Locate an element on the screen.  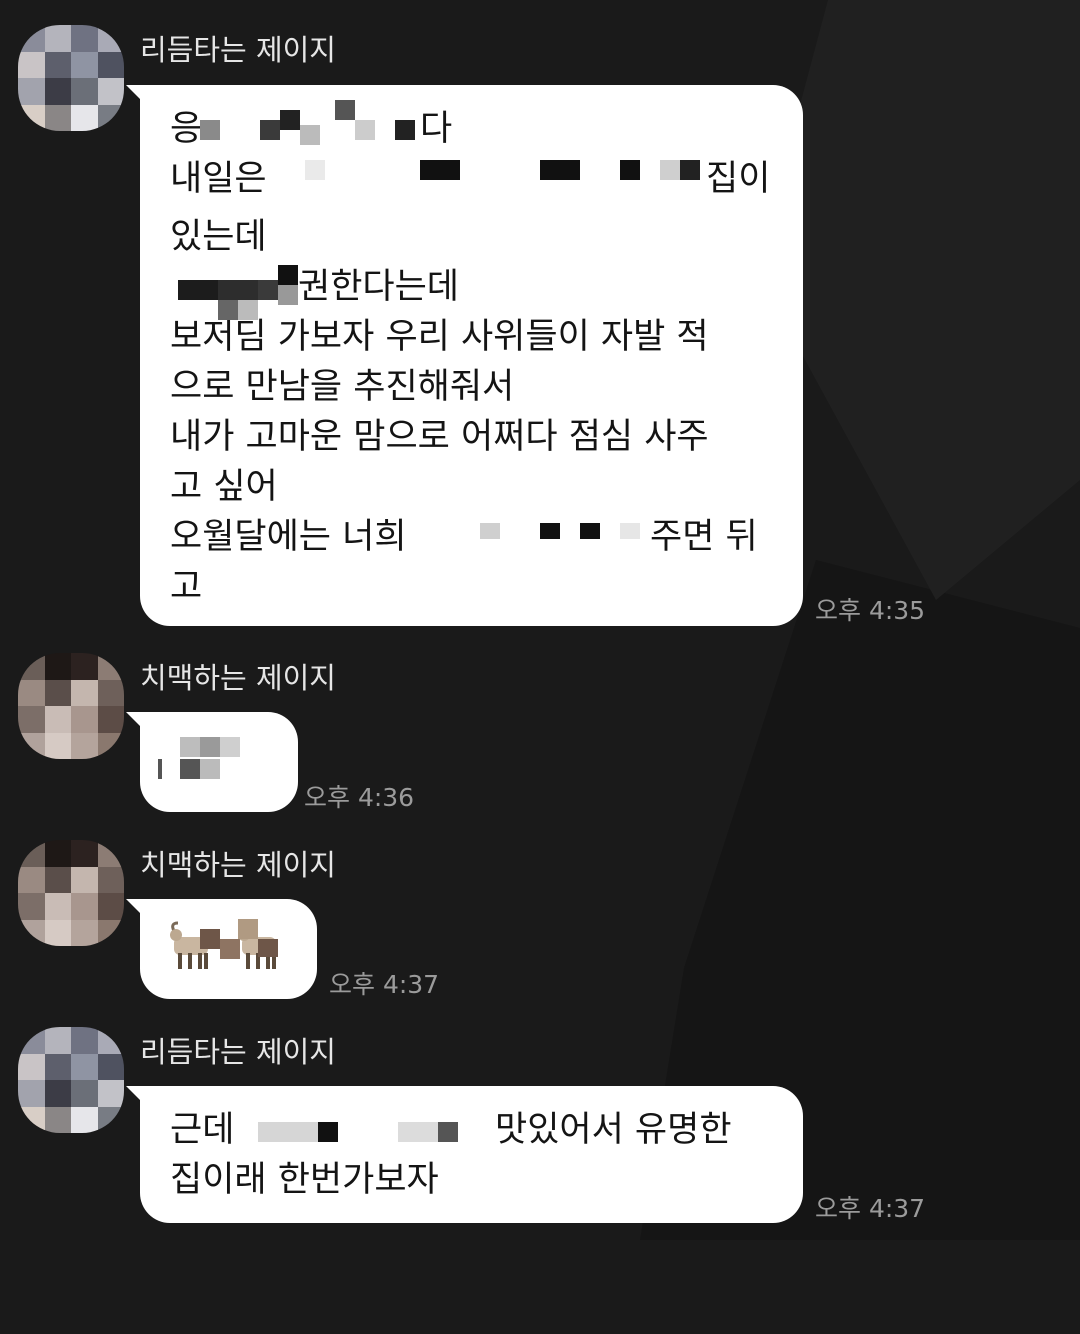
message-line: 맛있어서 유명한 is located at coordinates (613, 1130).